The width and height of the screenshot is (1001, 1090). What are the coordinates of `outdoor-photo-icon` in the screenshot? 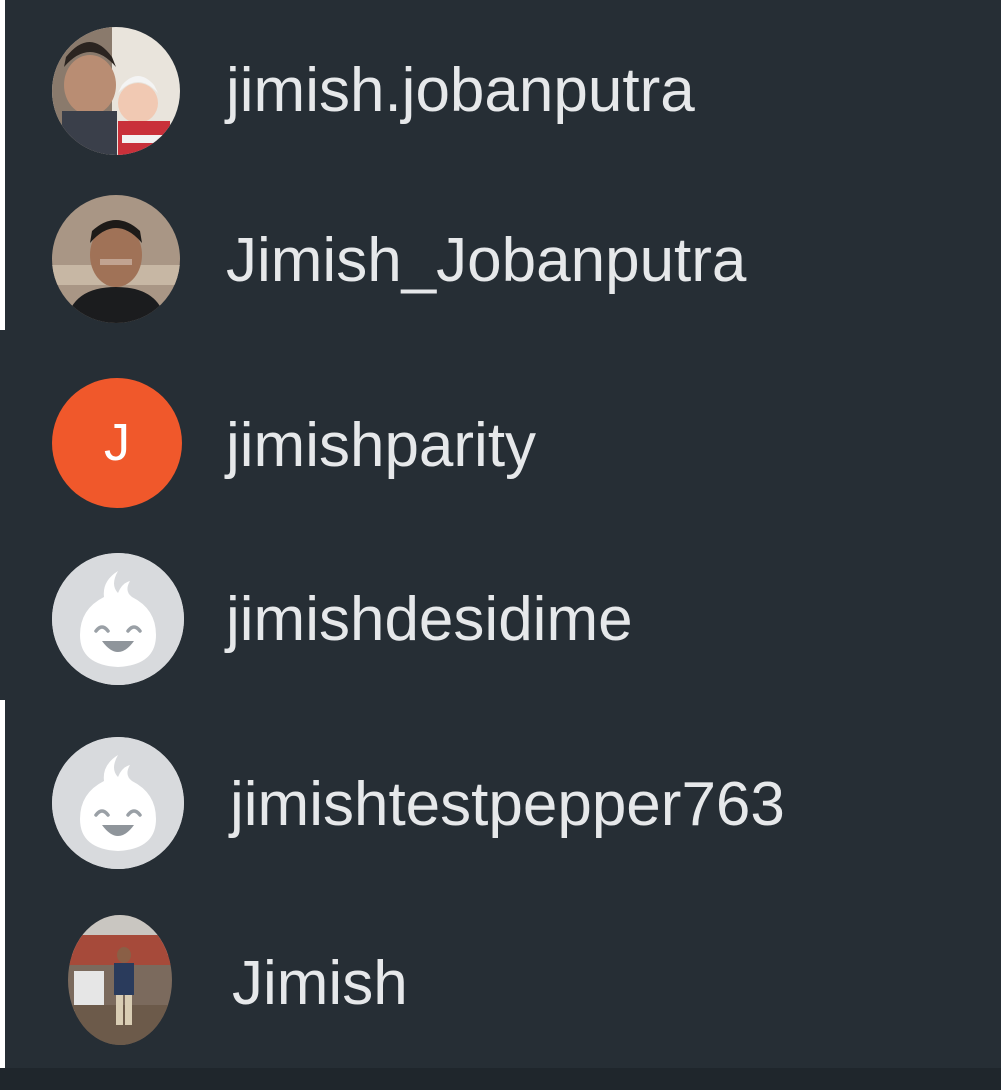 It's located at (120, 980).